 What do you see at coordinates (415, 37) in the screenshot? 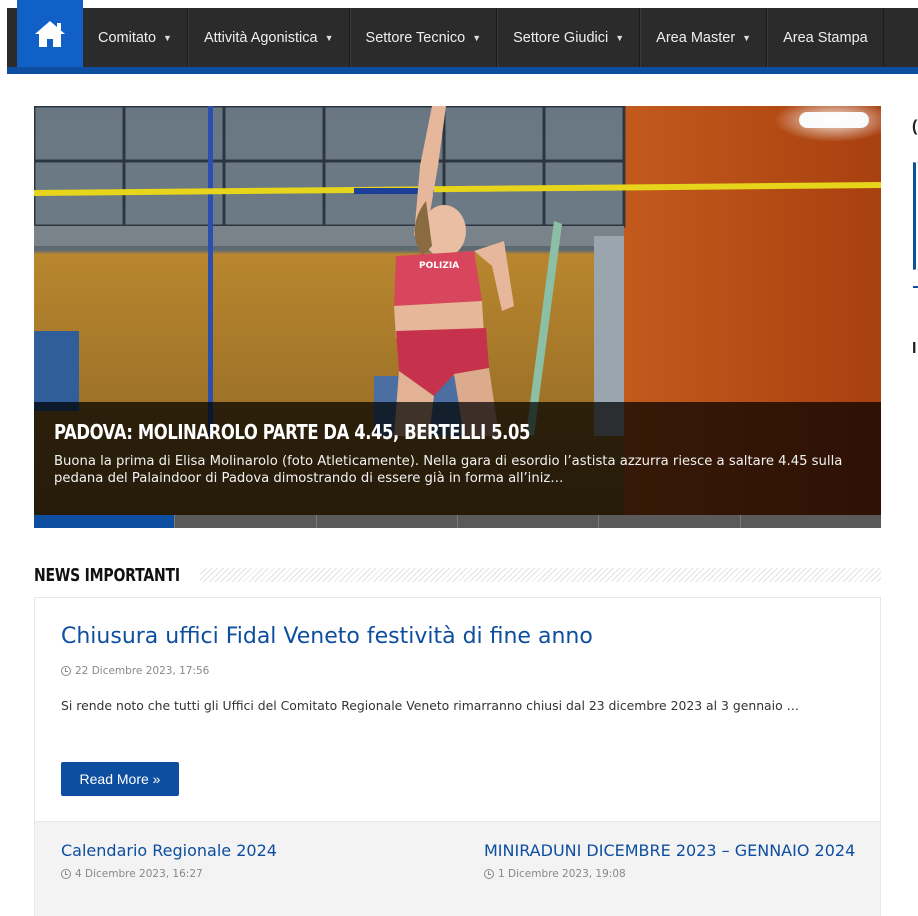
I see `menu-item-label: Settore Tecnico` at bounding box center [415, 37].